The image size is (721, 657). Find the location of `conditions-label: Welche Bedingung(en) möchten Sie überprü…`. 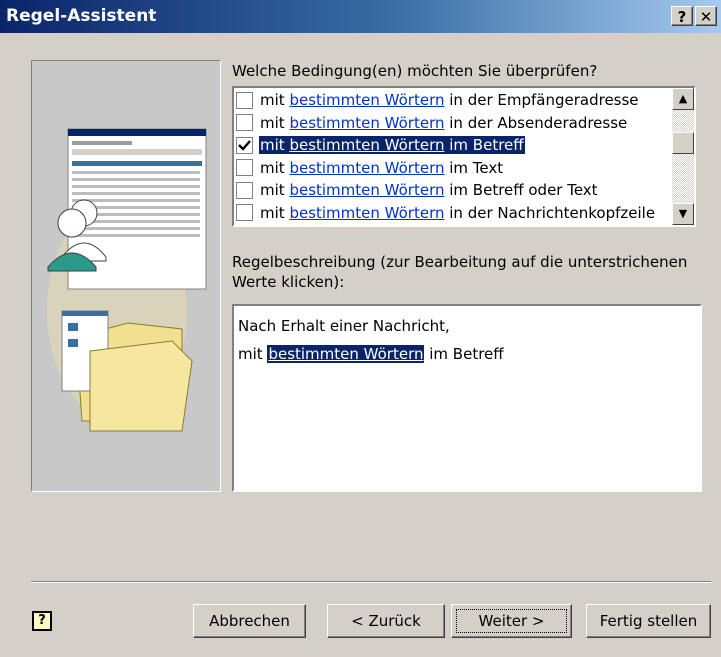

conditions-label: Welche Bedingung(en) möchten Sie überprü… is located at coordinates (415, 71).